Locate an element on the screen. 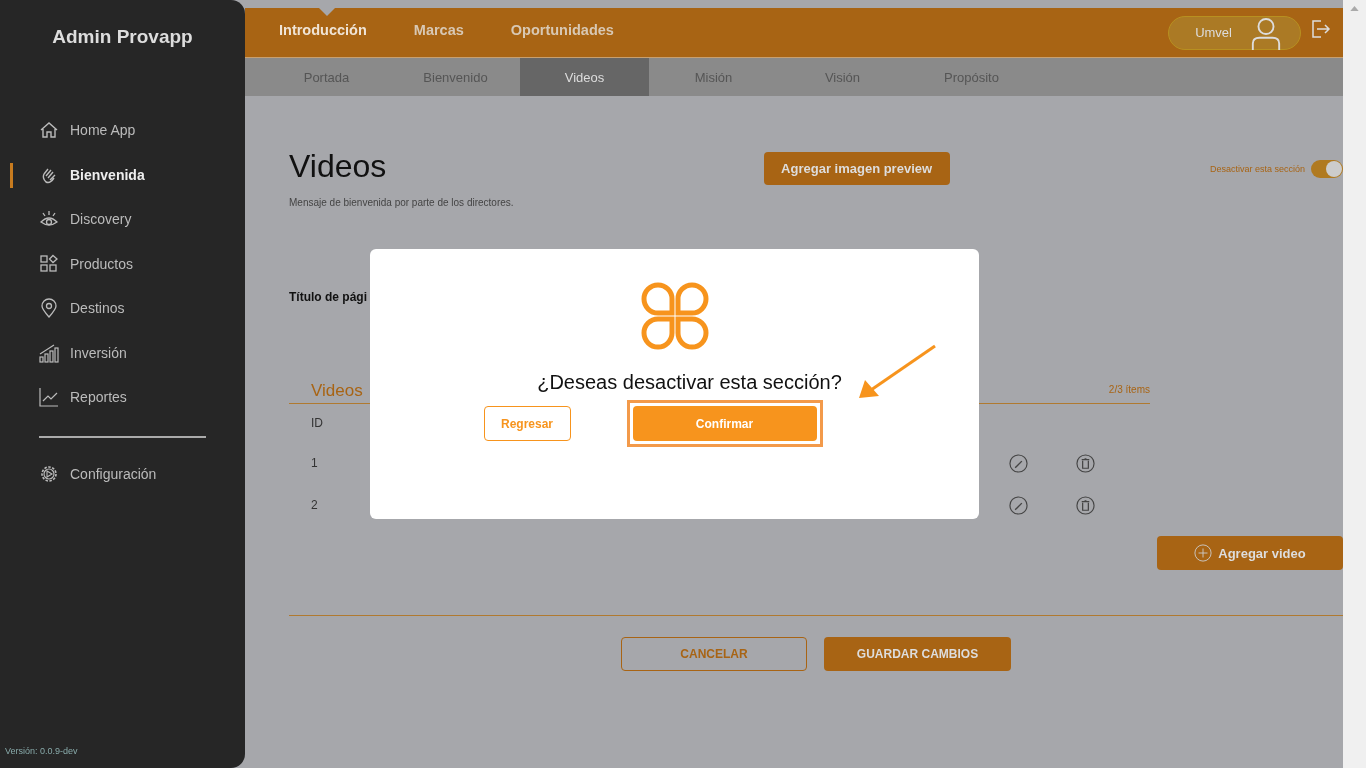 The height and width of the screenshot is (768, 1366). sidebar-item: Configuración is located at coordinates (122, 473).